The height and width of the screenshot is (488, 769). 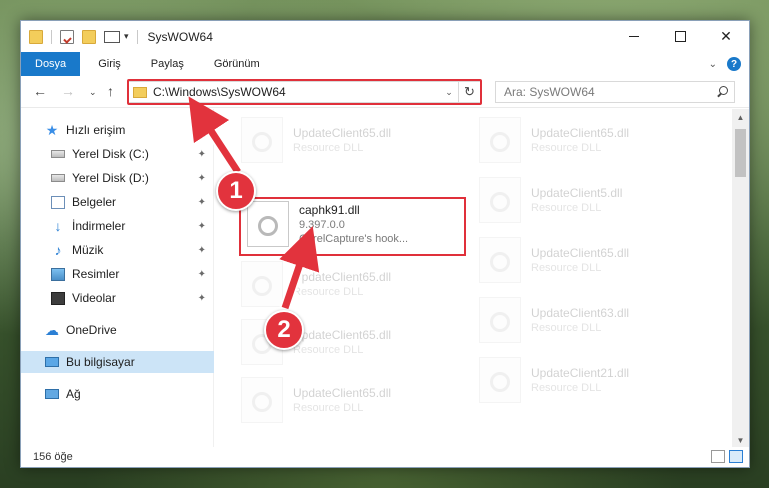 What do you see at coordinates (109, 64) in the screenshot?
I see `tab-home: Giriş` at bounding box center [109, 64].